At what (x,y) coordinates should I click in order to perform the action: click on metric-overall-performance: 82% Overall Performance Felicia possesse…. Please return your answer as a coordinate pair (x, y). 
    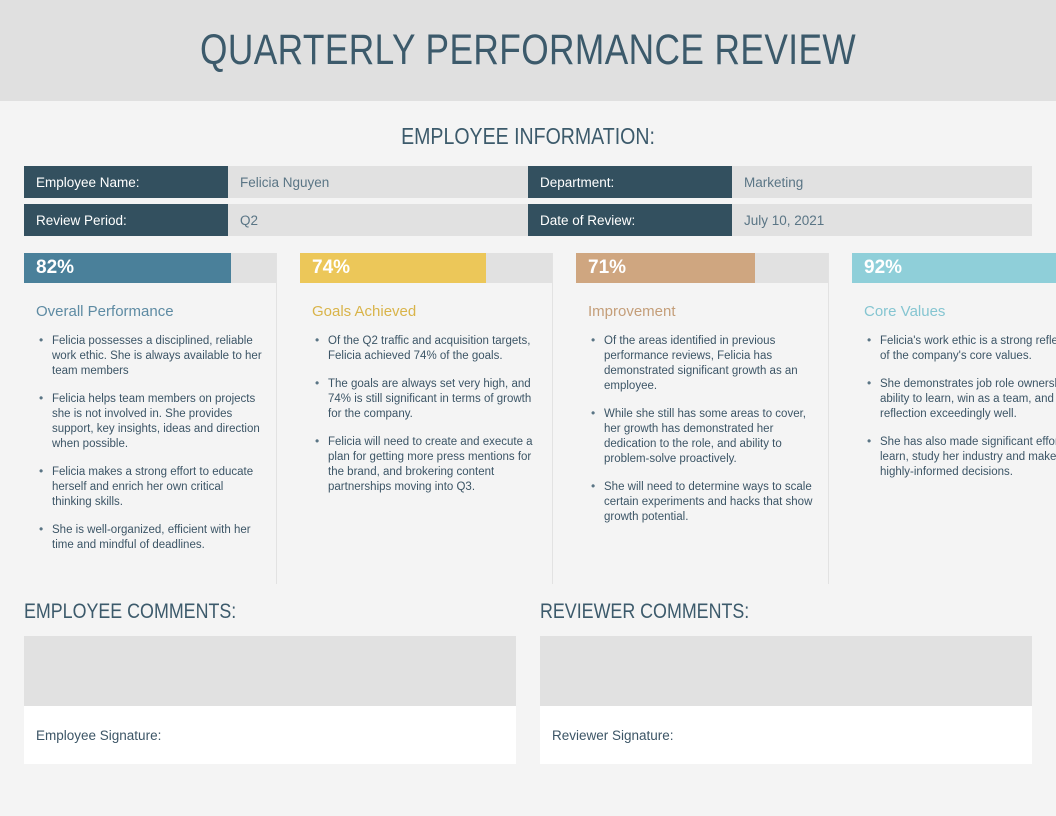
    Looking at the image, I should click on (150, 418).